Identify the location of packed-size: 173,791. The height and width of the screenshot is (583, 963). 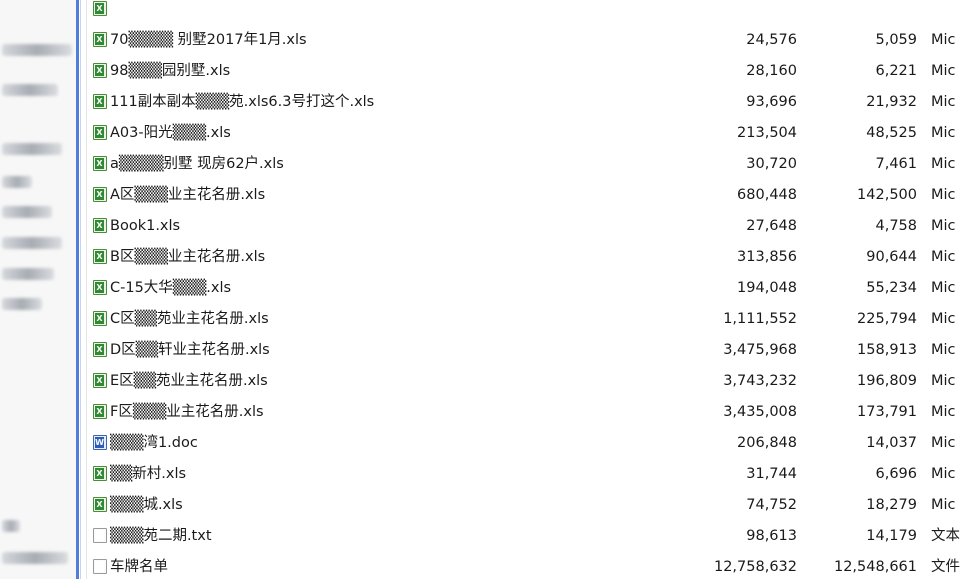
(887, 412).